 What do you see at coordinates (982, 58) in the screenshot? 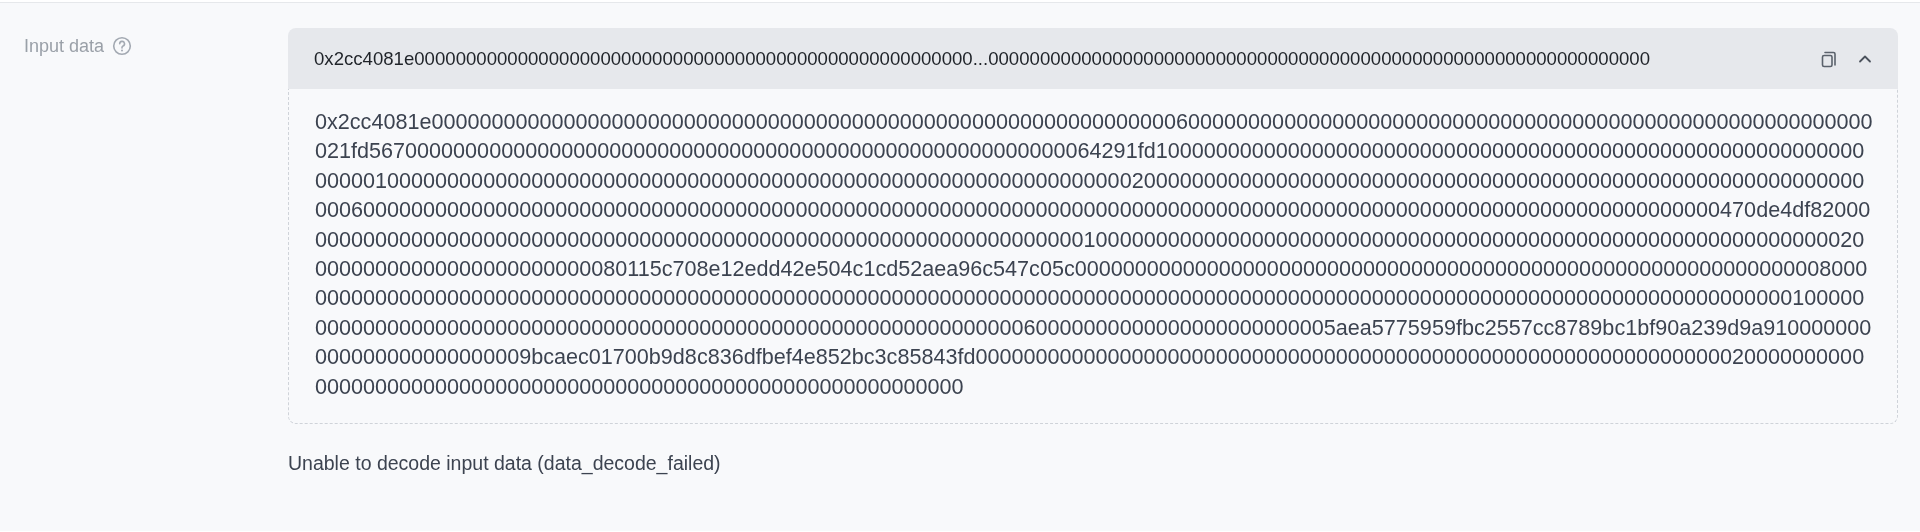
I see `data-preview: 0x2cc4081e000000000000000000000000000000000000000000000000000000...0000000000000000000000000000000000000000000000000000000000000000` at bounding box center [982, 58].